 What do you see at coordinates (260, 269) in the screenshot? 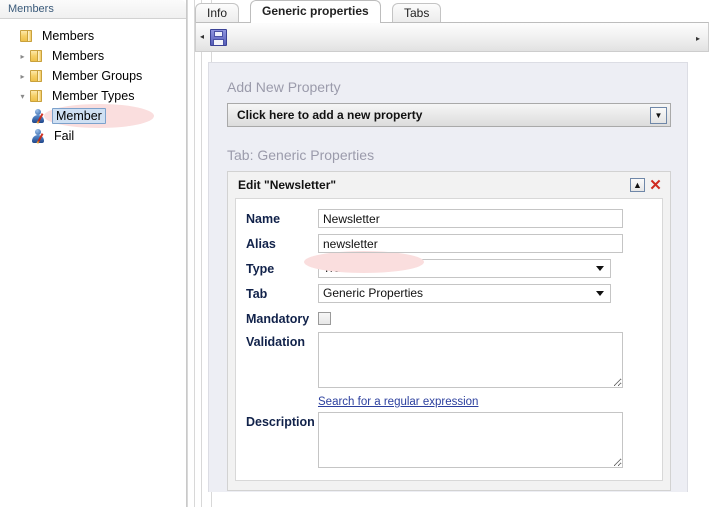
I see `type-label: Type` at bounding box center [260, 269].